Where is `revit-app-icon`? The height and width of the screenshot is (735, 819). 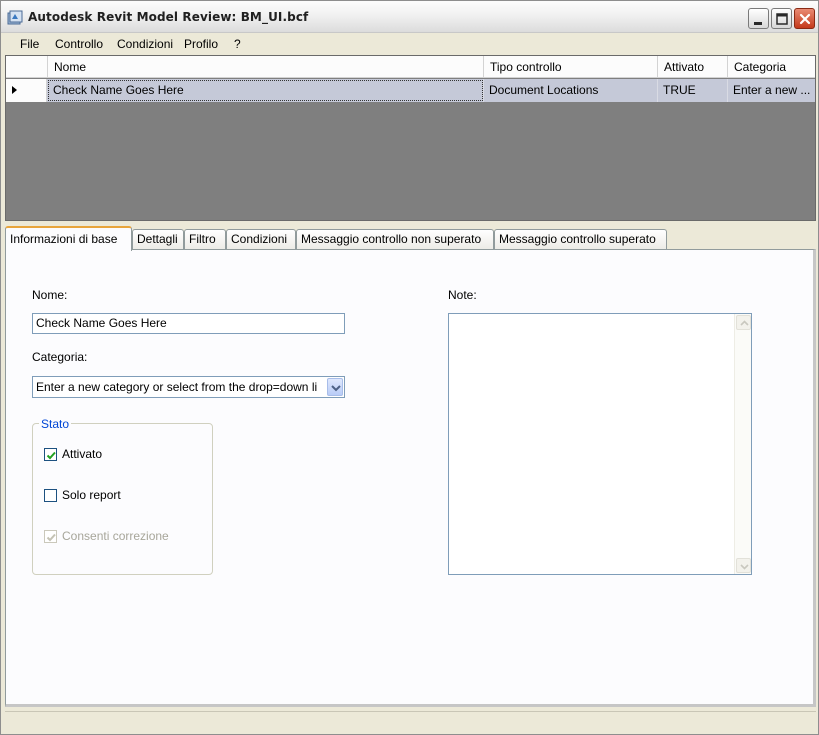
revit-app-icon is located at coordinates (15, 18).